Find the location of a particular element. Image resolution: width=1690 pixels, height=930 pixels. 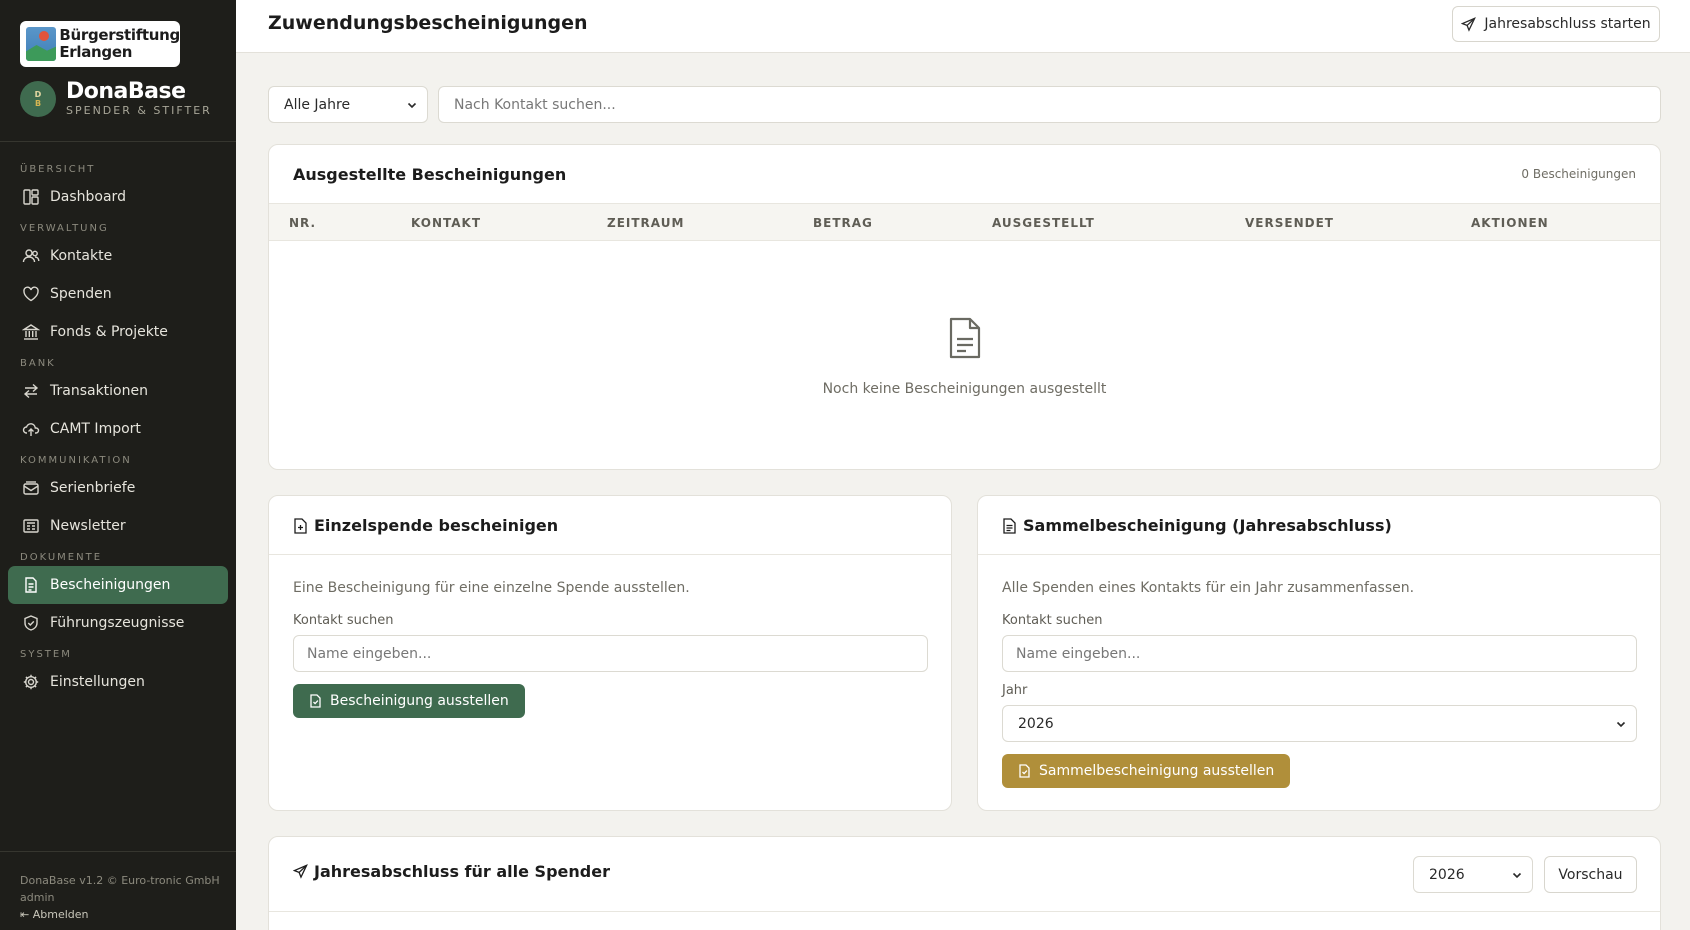

sidebar-item-label: Einstellungen is located at coordinates (97, 682).